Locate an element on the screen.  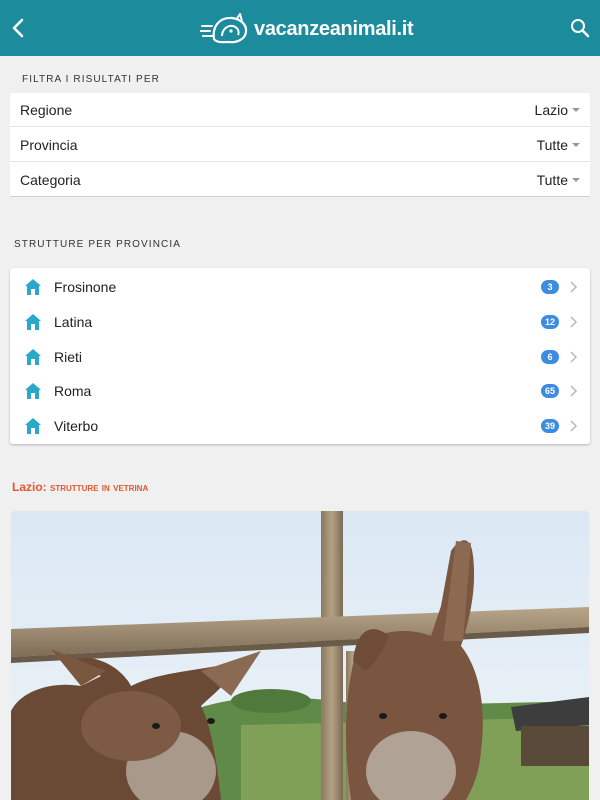
filter-categoria: Categoria Tutte is located at coordinates (300, 180).